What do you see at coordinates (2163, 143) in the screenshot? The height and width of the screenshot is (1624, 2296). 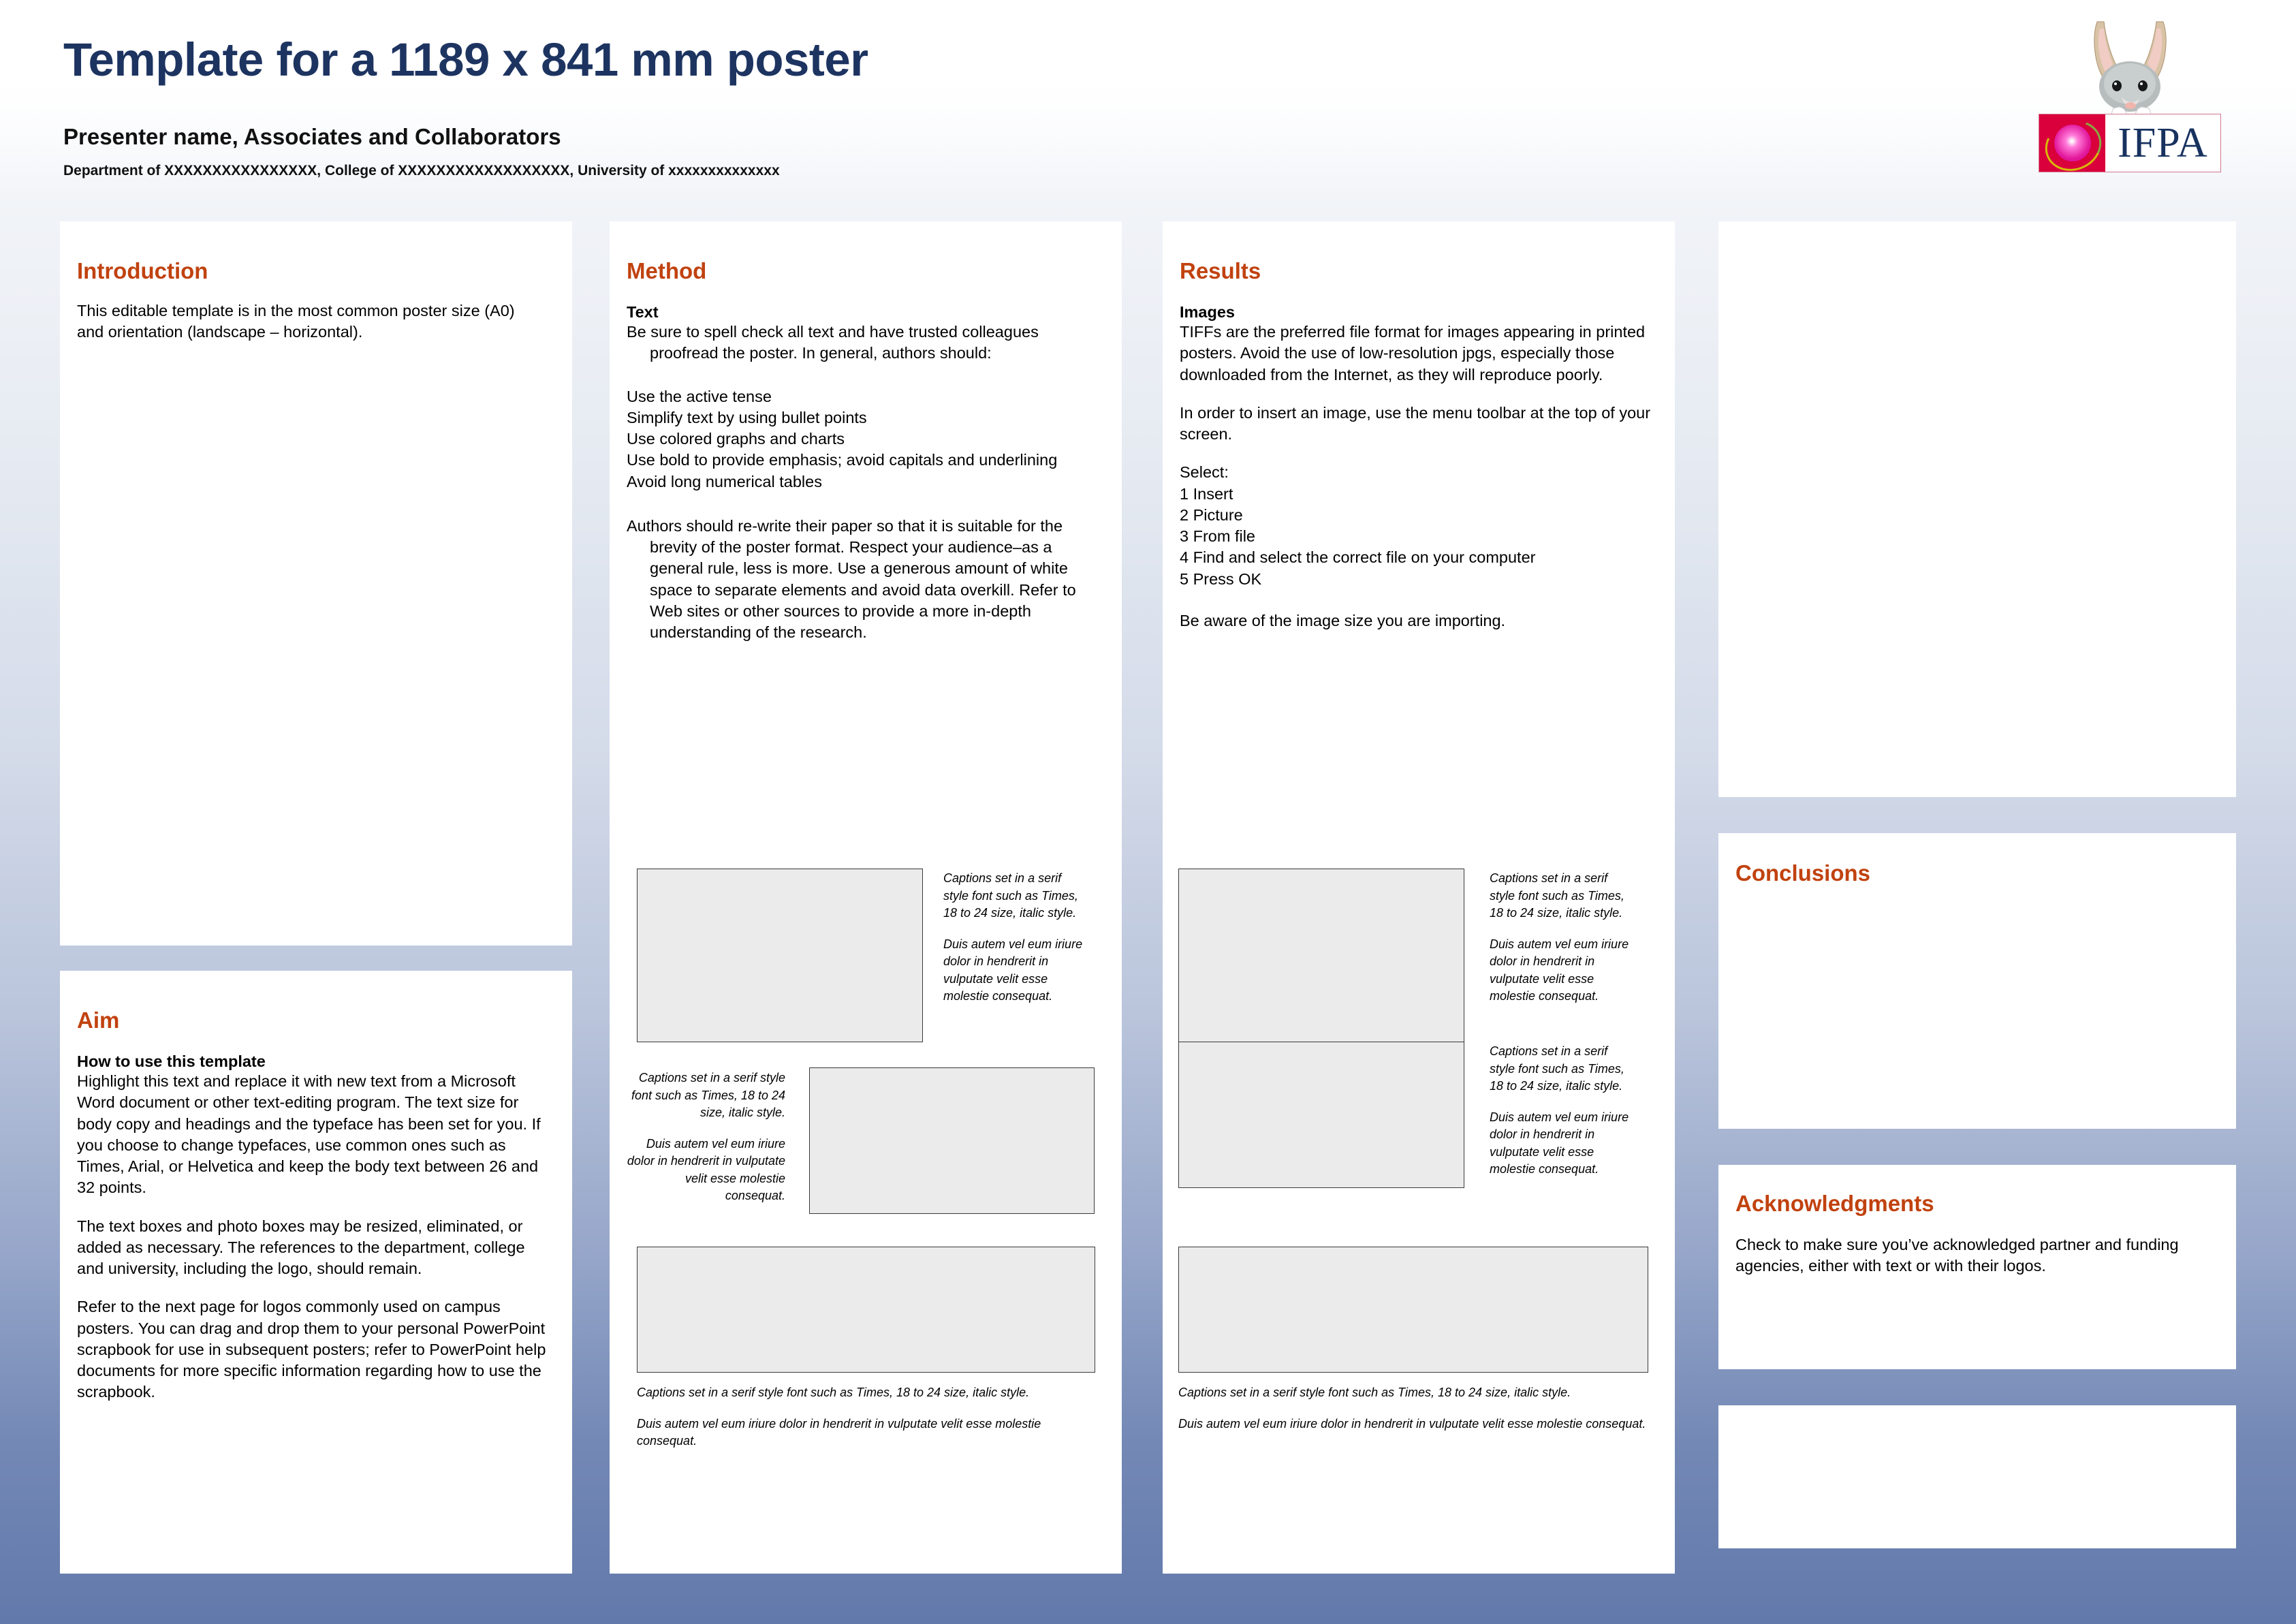 I see `ifpa-wordmark: IFPA` at bounding box center [2163, 143].